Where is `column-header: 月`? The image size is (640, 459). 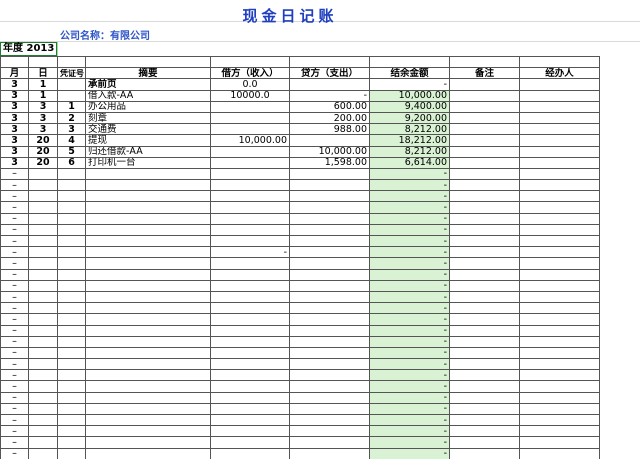
column-header: 月 is located at coordinates (14, 73).